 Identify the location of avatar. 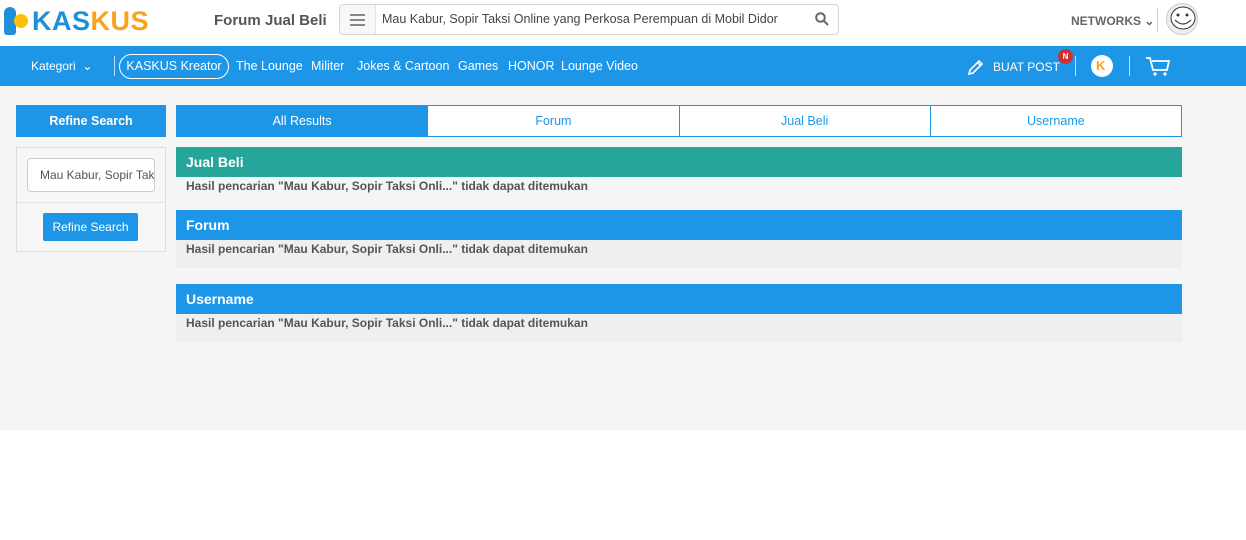
(1182, 19).